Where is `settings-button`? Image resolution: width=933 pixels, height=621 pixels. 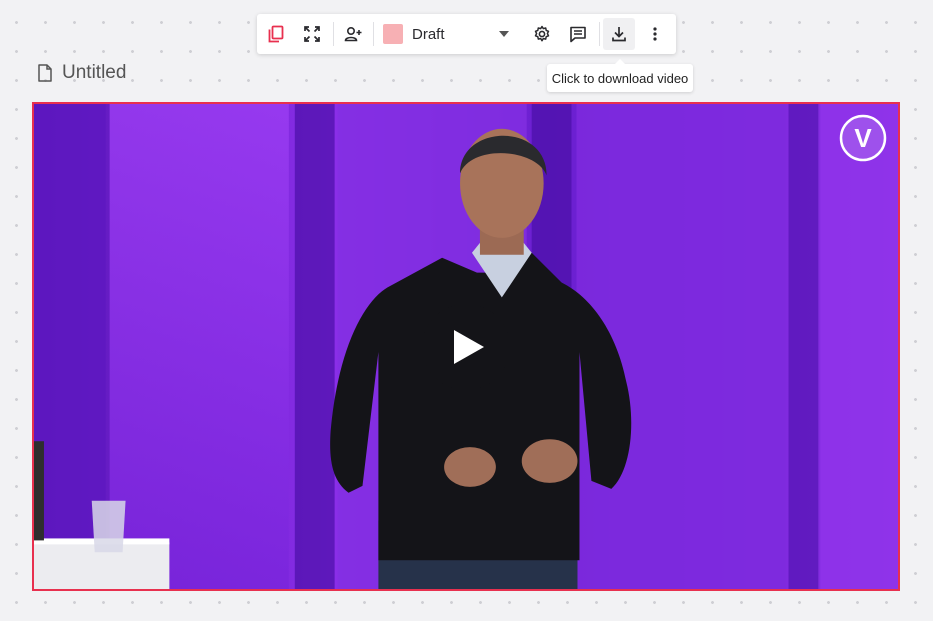
settings-button is located at coordinates (542, 34).